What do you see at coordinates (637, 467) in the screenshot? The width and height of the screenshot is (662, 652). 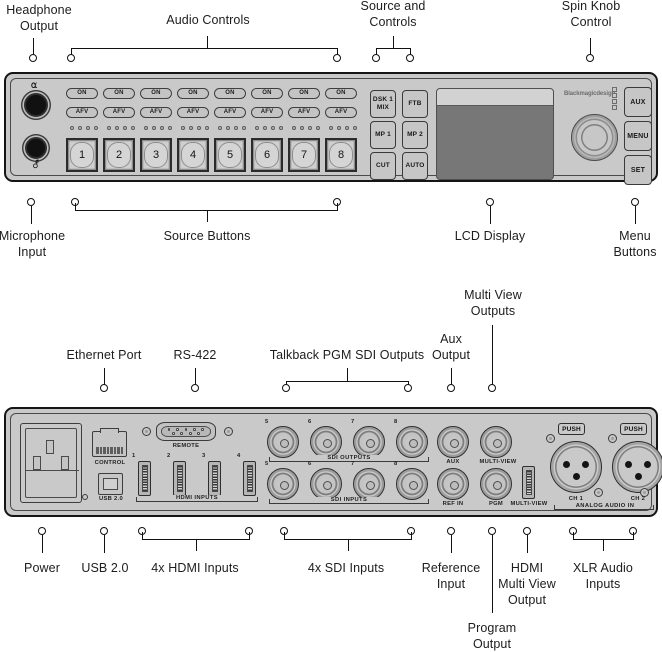 I see `xlr-input-ch2` at bounding box center [637, 467].